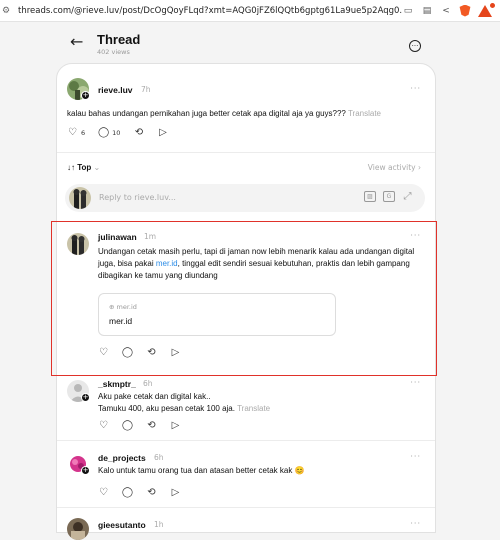  What do you see at coordinates (119, 39) in the screenshot?
I see `page-title: Thread` at bounding box center [119, 39].